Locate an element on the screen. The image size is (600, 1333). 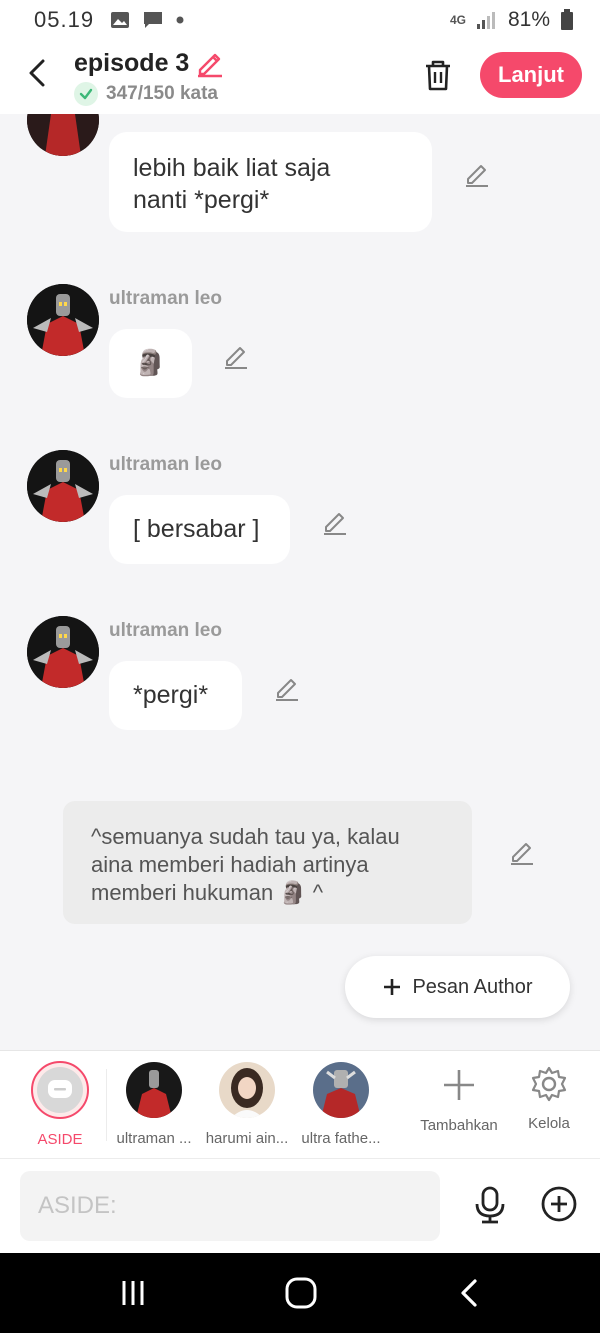
aside-text: aina memberi hadiah artinya is located at coordinates (230, 864).